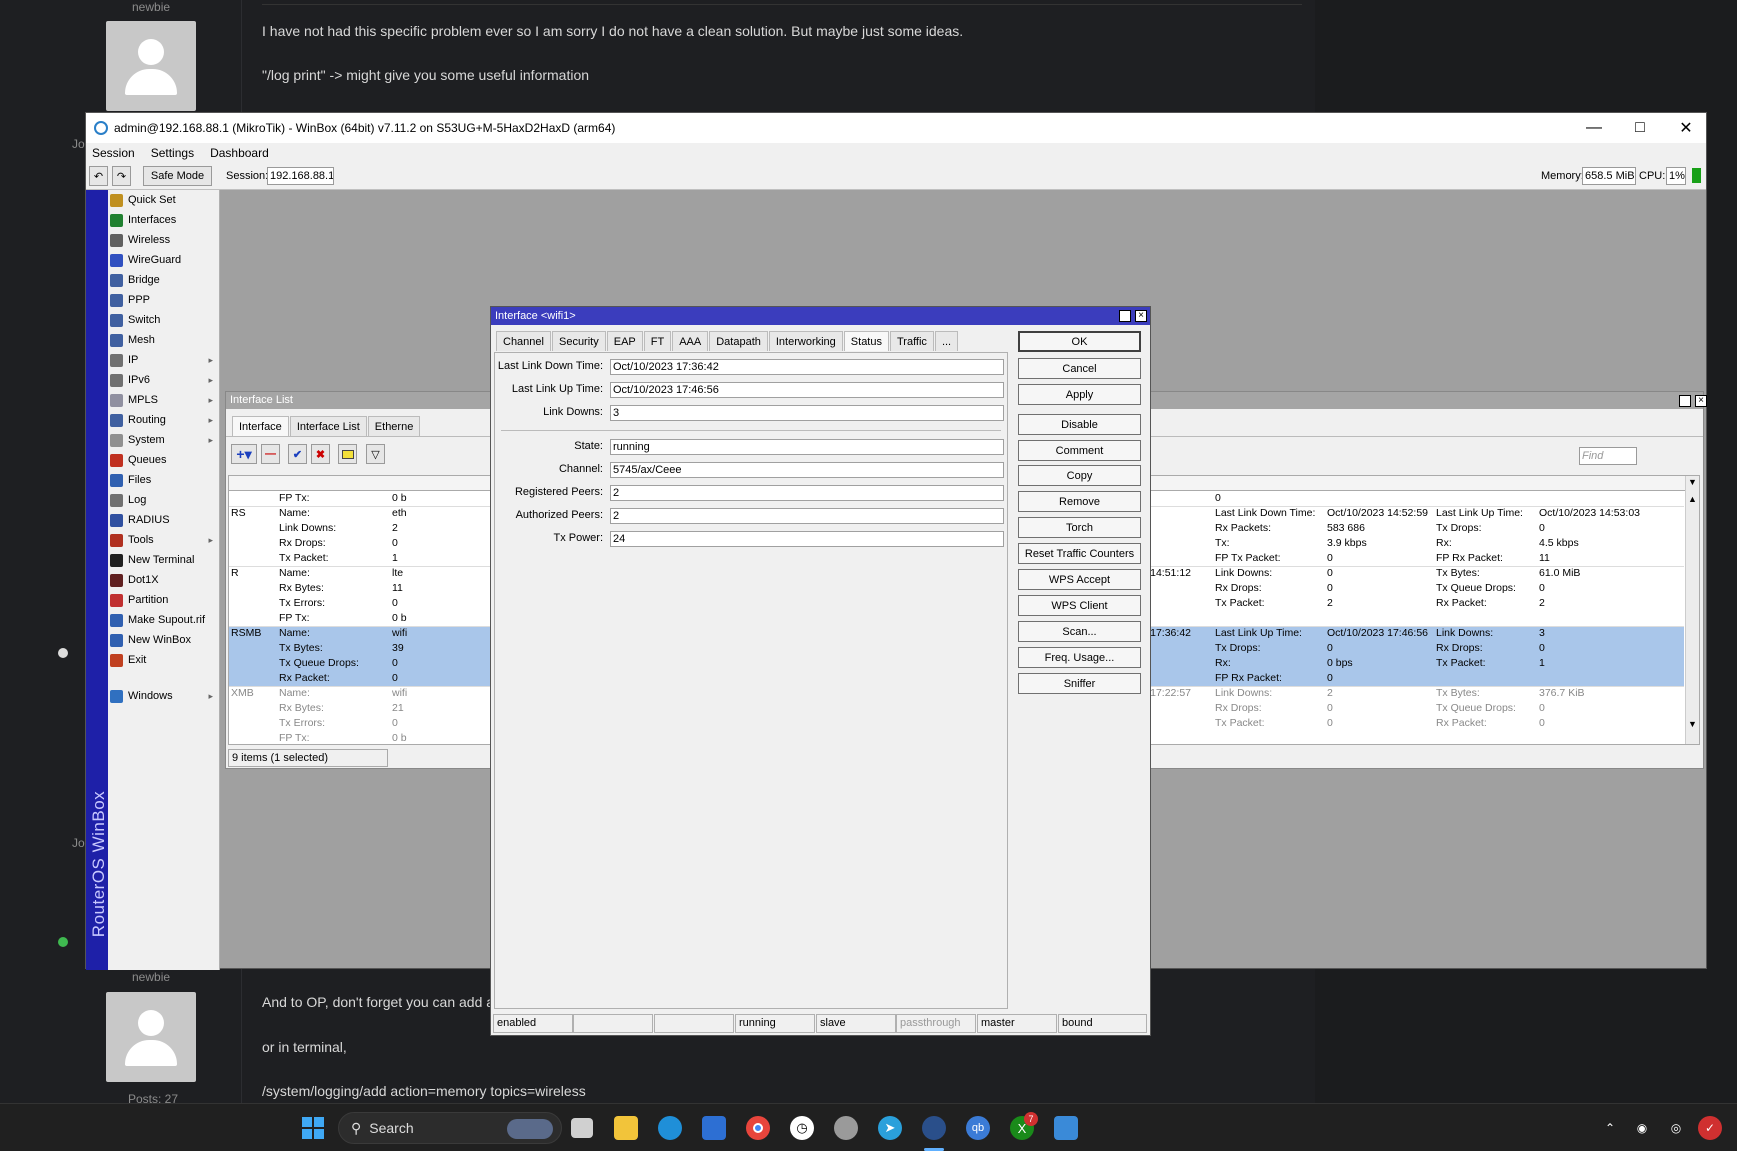 This screenshot has height=1151, width=1737. Describe the element at coordinates (1692, 499) in the screenshot. I see `scroll-up-icon: ▲` at that location.